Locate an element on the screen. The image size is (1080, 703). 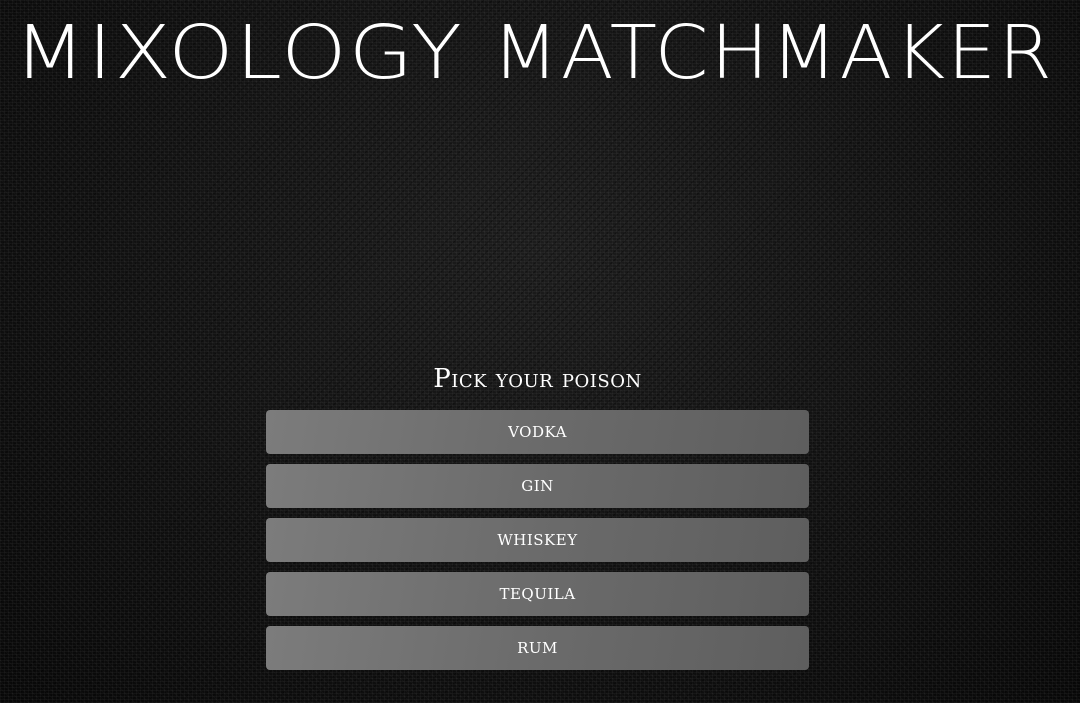
option-whiskey-button: WHISKEY is located at coordinates (537, 540).